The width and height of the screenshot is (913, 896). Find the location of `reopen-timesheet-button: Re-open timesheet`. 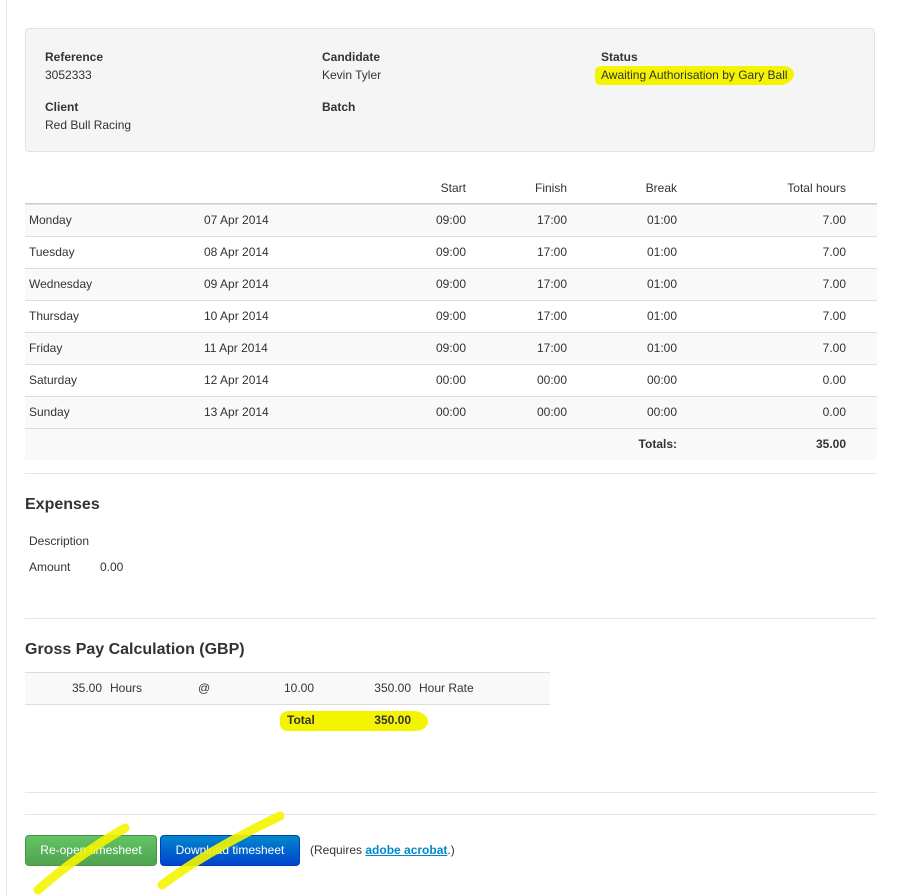

reopen-timesheet-button: Re-open timesheet is located at coordinates (91, 850).